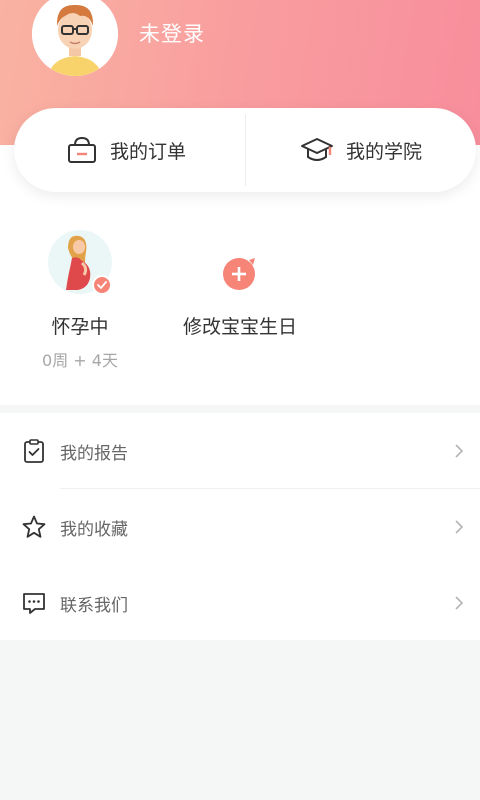  I want to click on menu-item-report: 我的报告, so click(240, 451).